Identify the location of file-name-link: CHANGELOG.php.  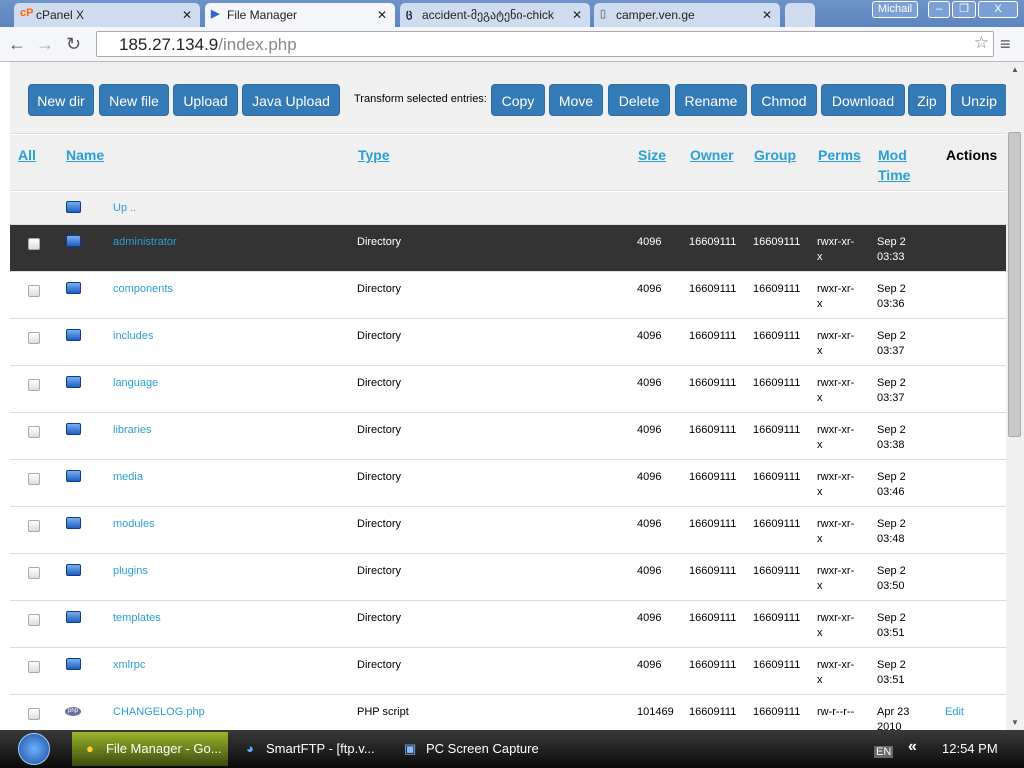
(159, 712).